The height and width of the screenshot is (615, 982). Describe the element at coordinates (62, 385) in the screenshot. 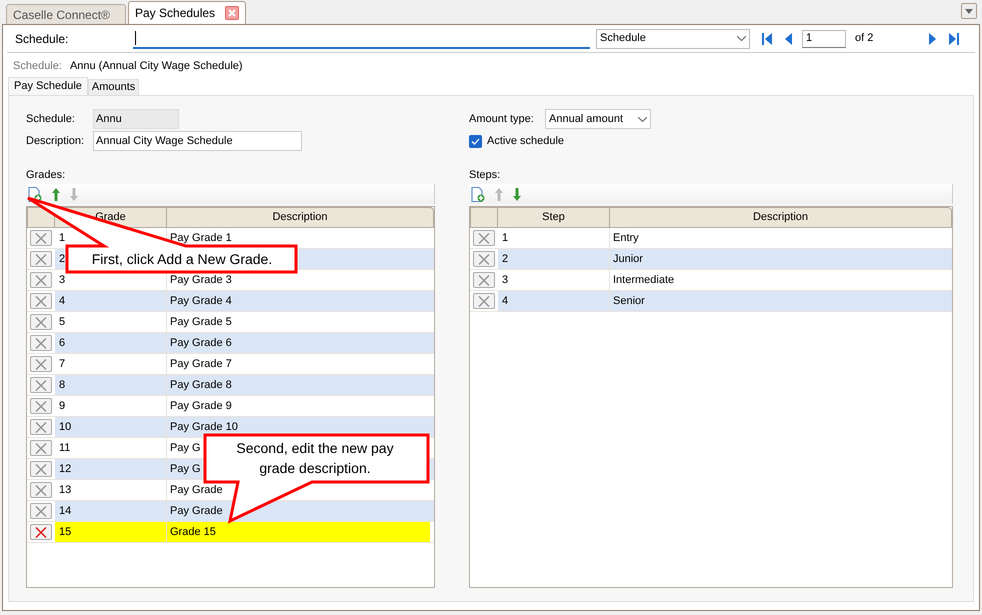

I see `table-cell-text: 8` at that location.